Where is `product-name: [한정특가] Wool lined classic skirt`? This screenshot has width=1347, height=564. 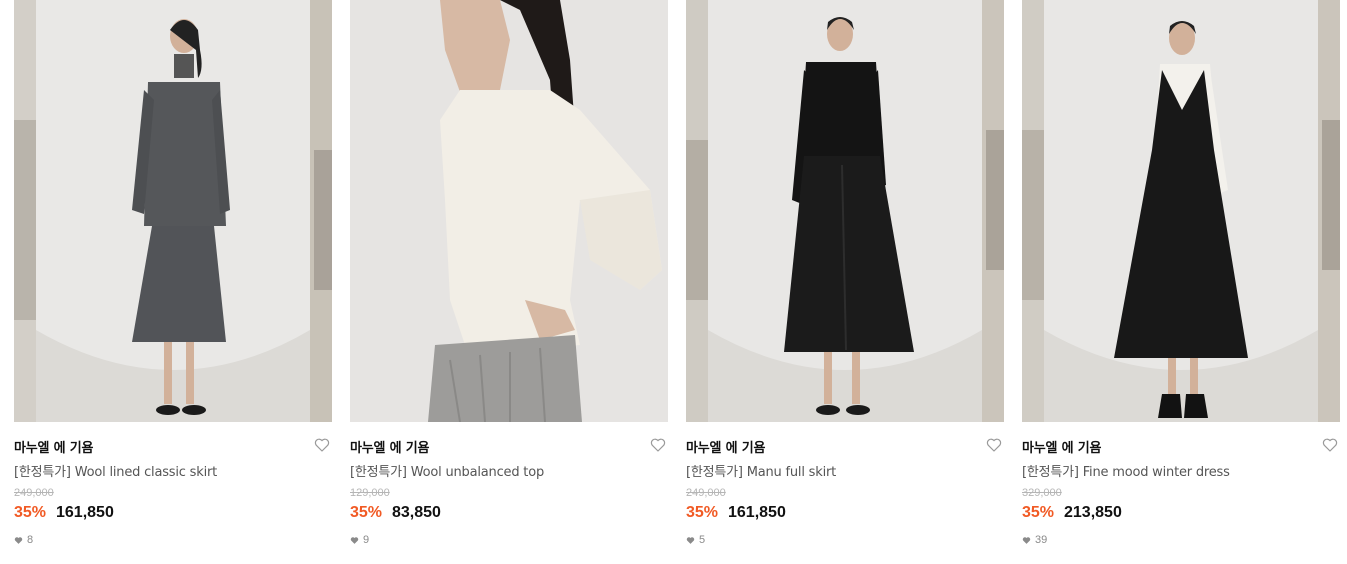
product-name: [한정특가] Wool lined classic skirt is located at coordinates (115, 470).